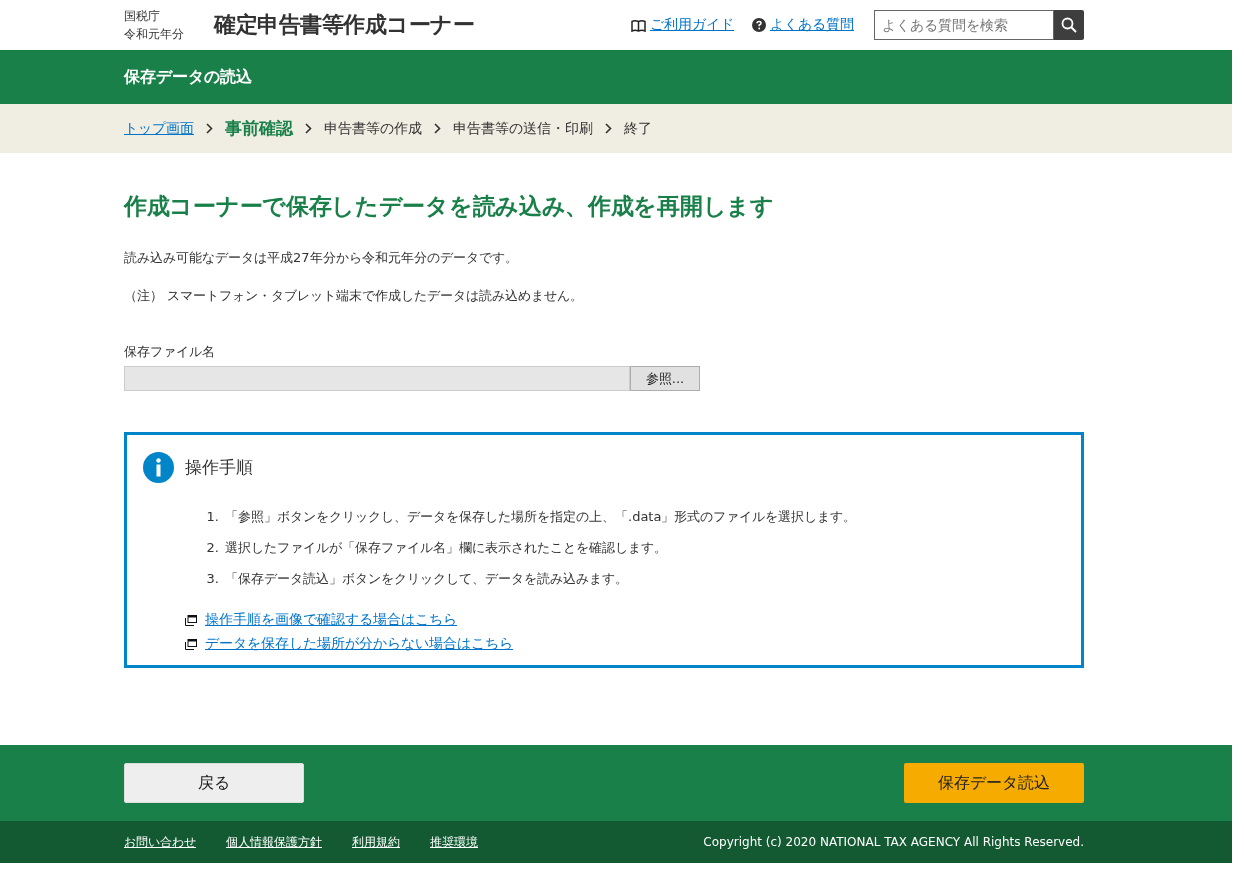 The height and width of the screenshot is (874, 1244). What do you see at coordinates (638, 25) in the screenshot?
I see `book-icon` at bounding box center [638, 25].